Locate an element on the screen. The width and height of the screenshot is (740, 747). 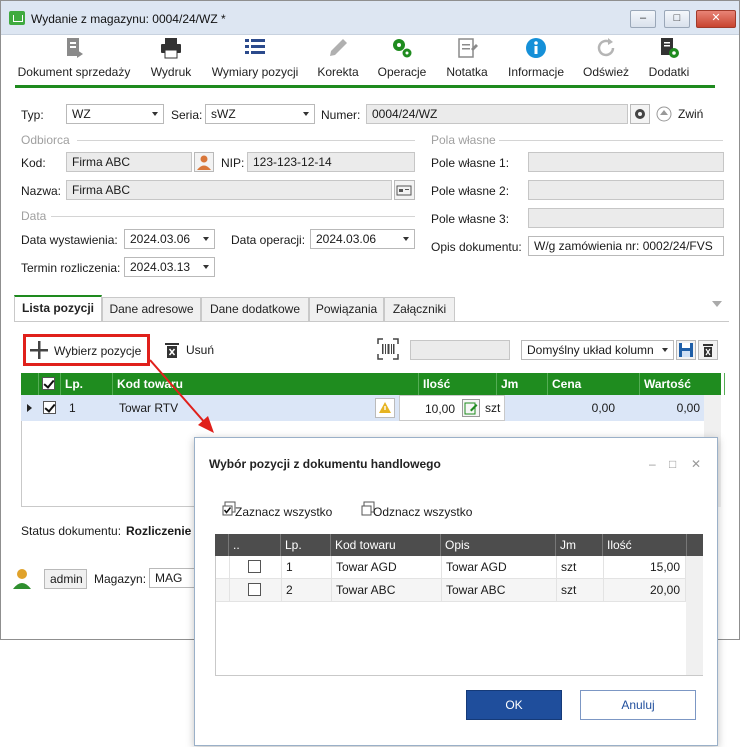
select-all-button: Zaznacz wszystko is located at coordinates (284, 512).